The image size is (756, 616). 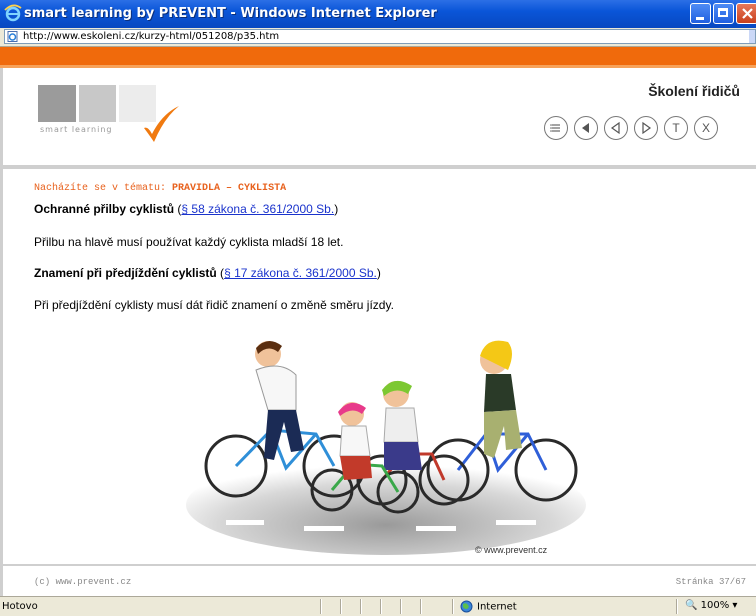 I want to click on address-dropdown-button, so click(x=752, y=36).